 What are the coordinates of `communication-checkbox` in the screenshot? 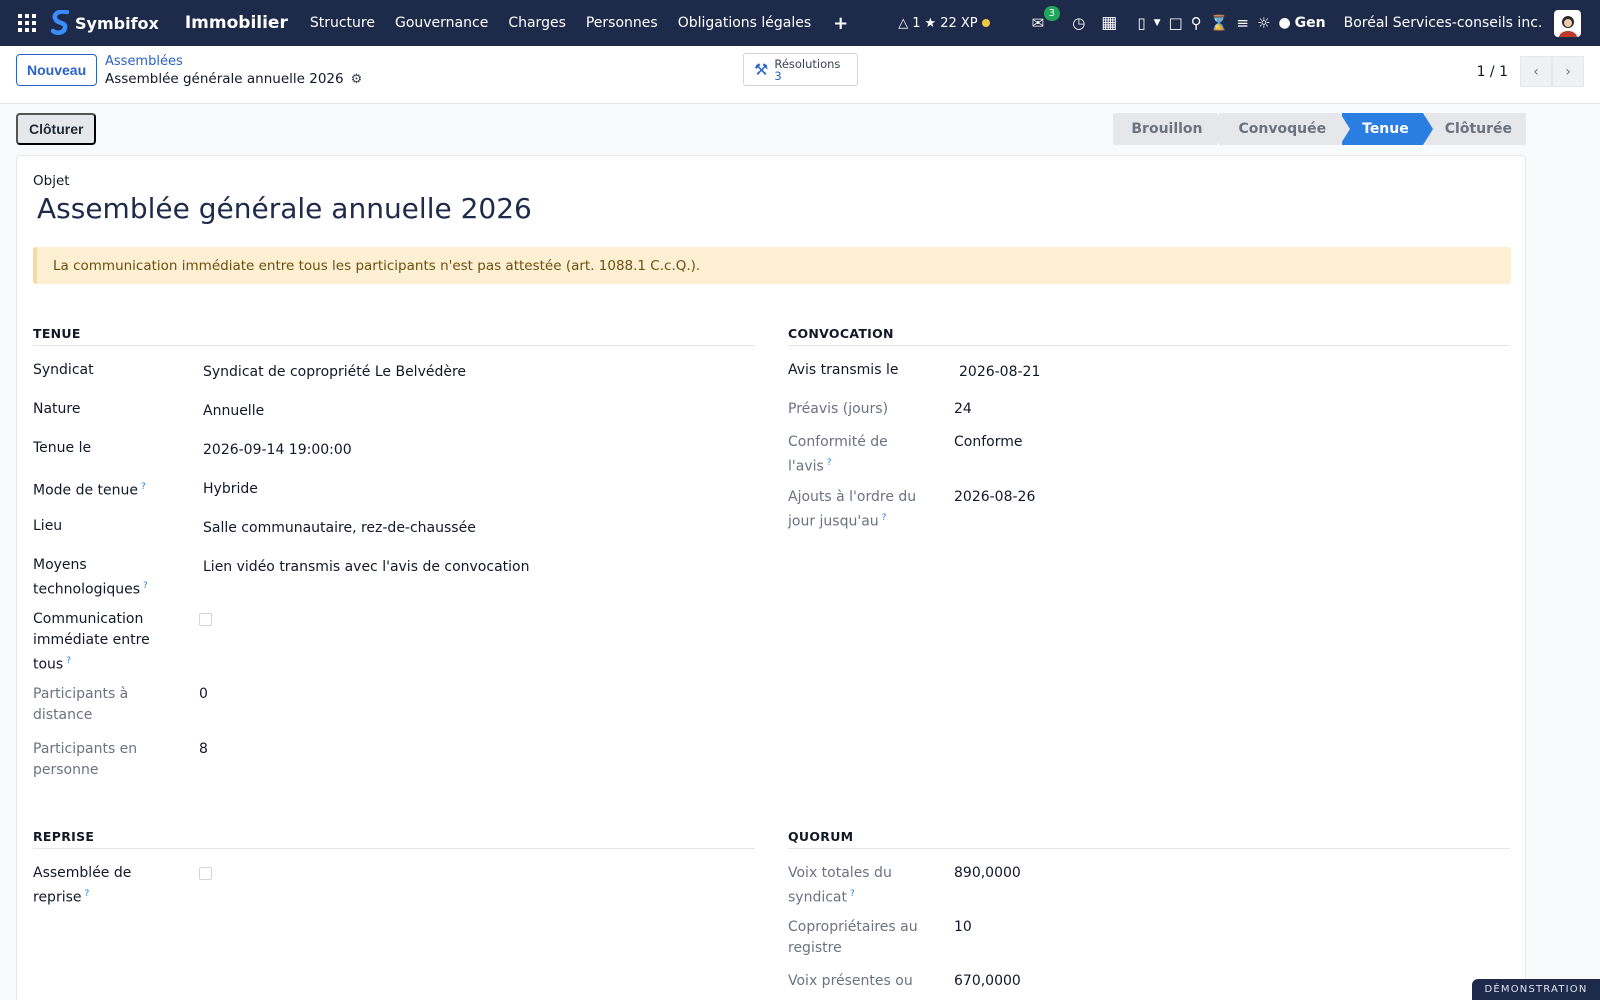 It's located at (205, 619).